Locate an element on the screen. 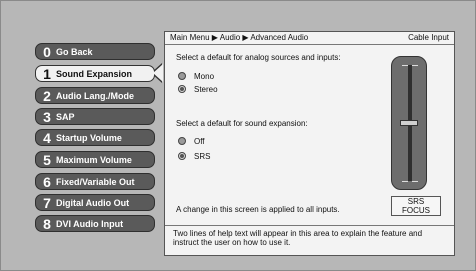 Image resolution: width=476 pixels, height=271 pixels. menu-item-startup-volume: 4 Startup Volume is located at coordinates (95, 137).